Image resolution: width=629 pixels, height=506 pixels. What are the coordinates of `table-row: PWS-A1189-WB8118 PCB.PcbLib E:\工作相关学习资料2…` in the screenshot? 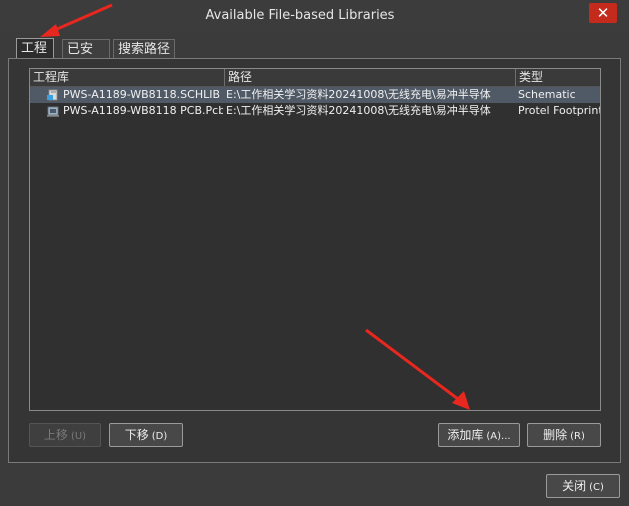 It's located at (315, 111).